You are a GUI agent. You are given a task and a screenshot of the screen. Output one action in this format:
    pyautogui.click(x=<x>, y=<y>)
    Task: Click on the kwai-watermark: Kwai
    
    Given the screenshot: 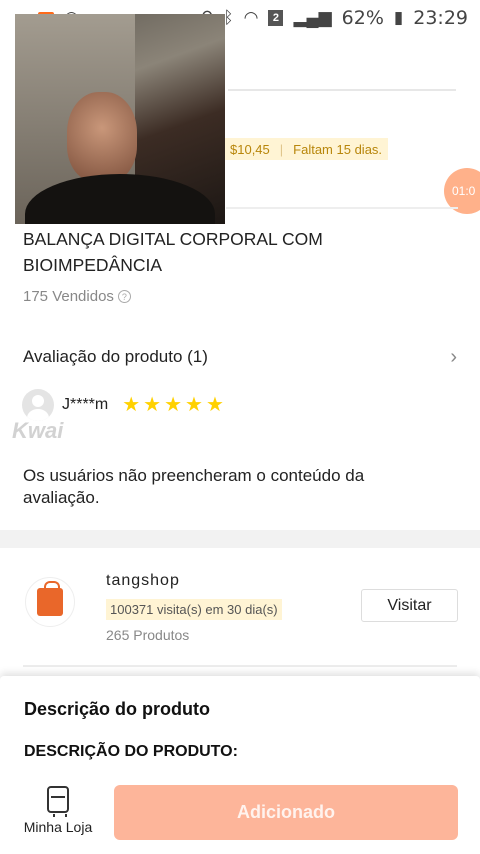 What is the action you would take?
    pyautogui.click(x=38, y=430)
    